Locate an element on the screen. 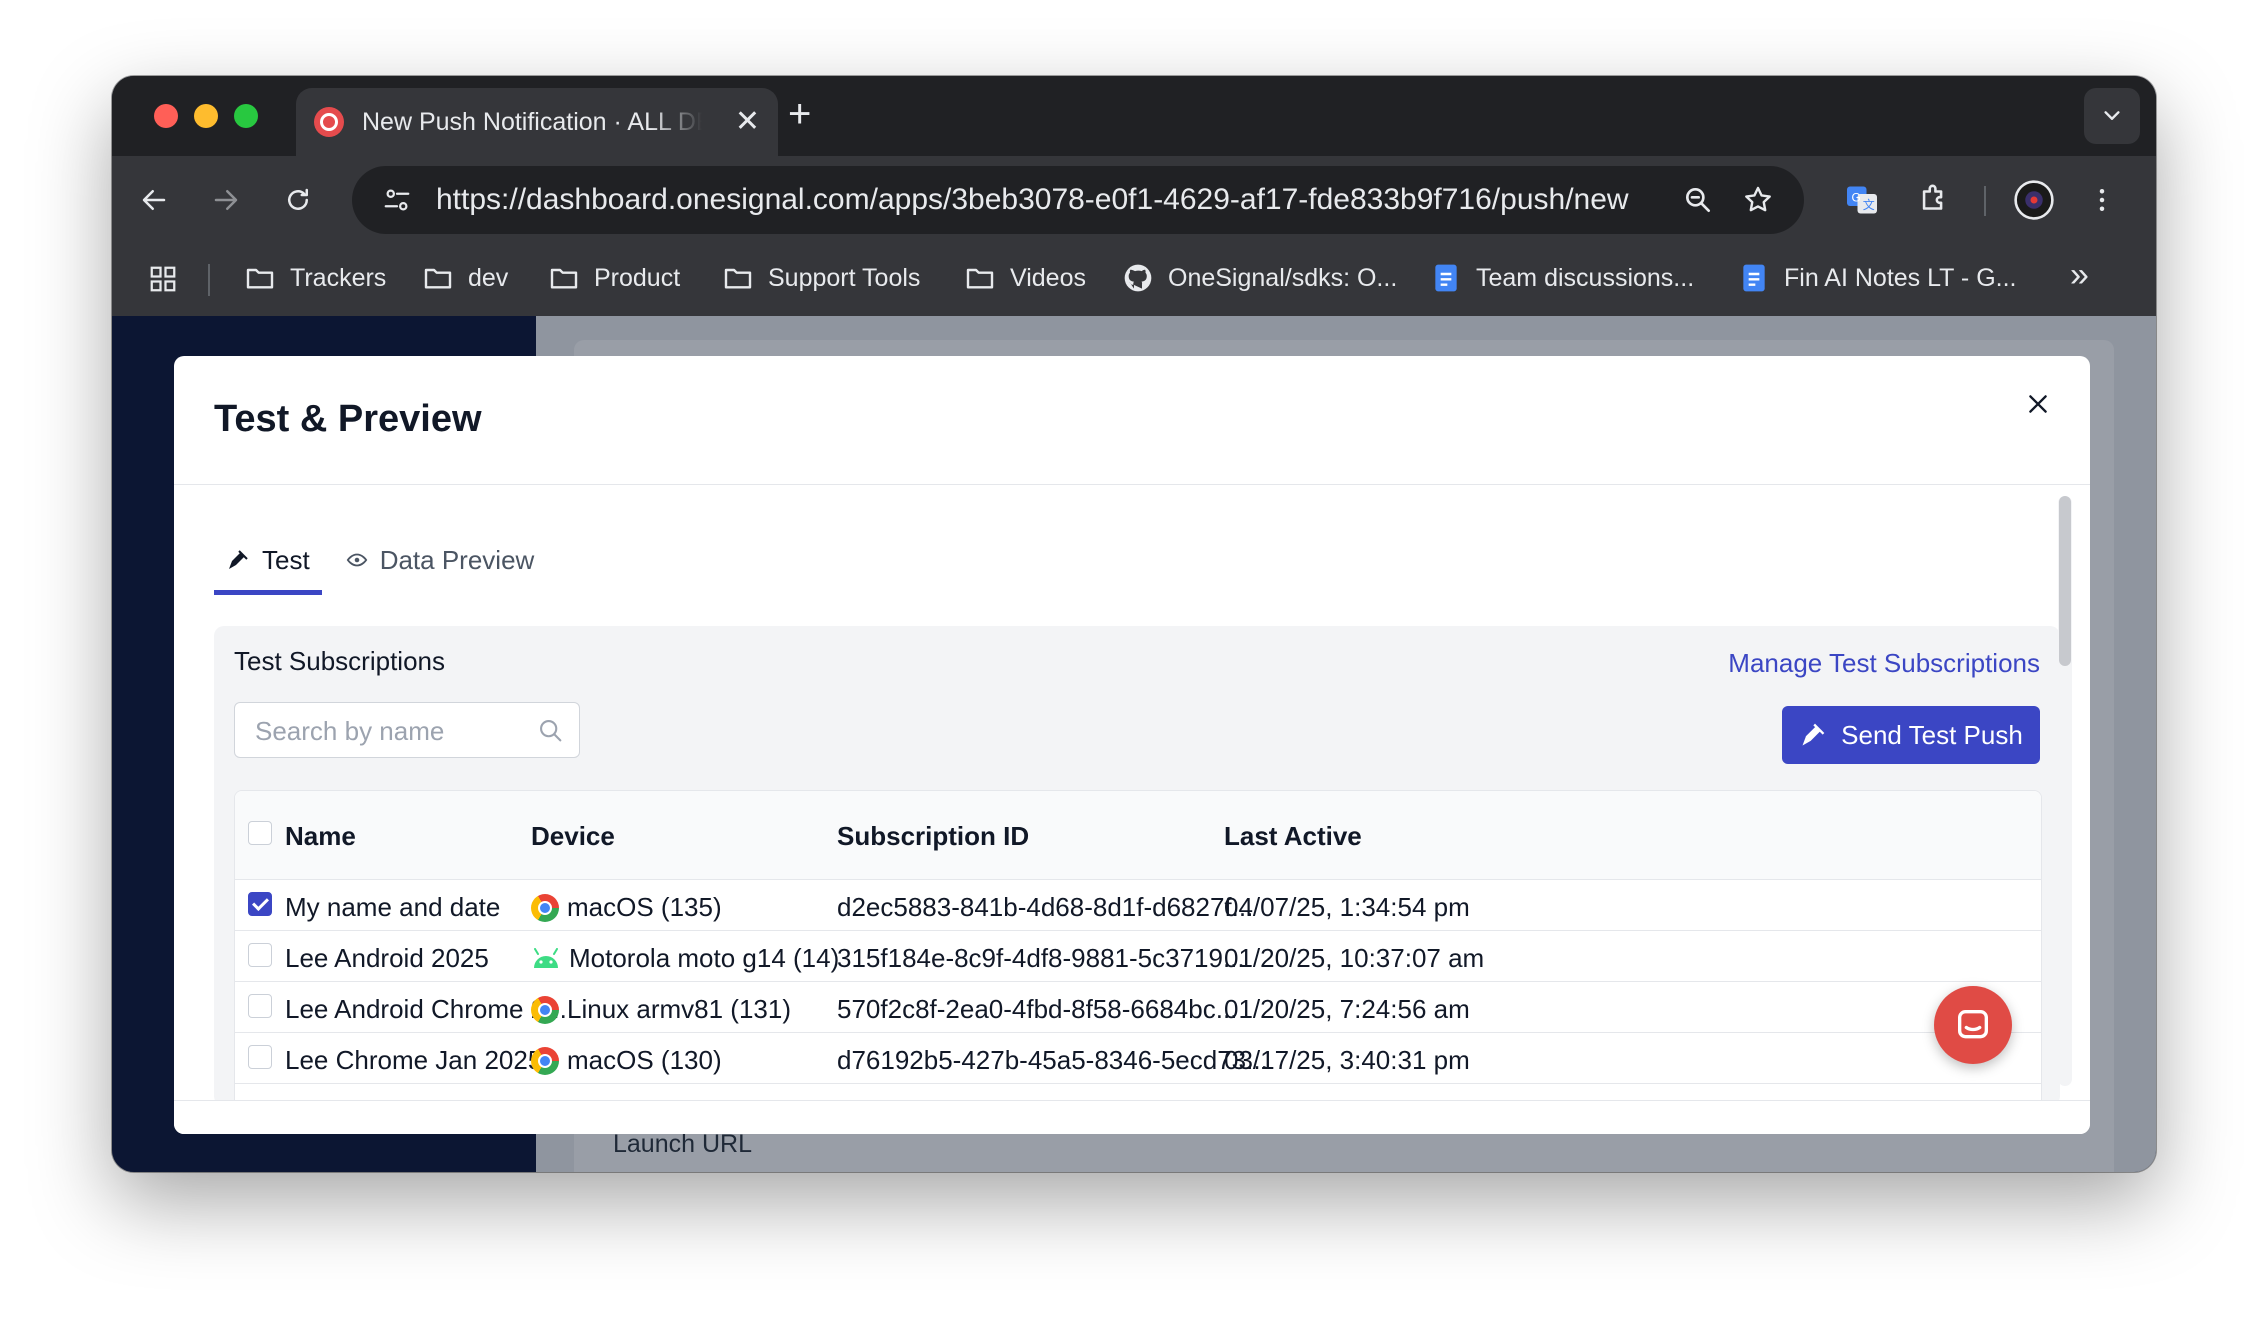 The height and width of the screenshot is (1320, 2268). more-bookmarks-button: » is located at coordinates (2079, 275).